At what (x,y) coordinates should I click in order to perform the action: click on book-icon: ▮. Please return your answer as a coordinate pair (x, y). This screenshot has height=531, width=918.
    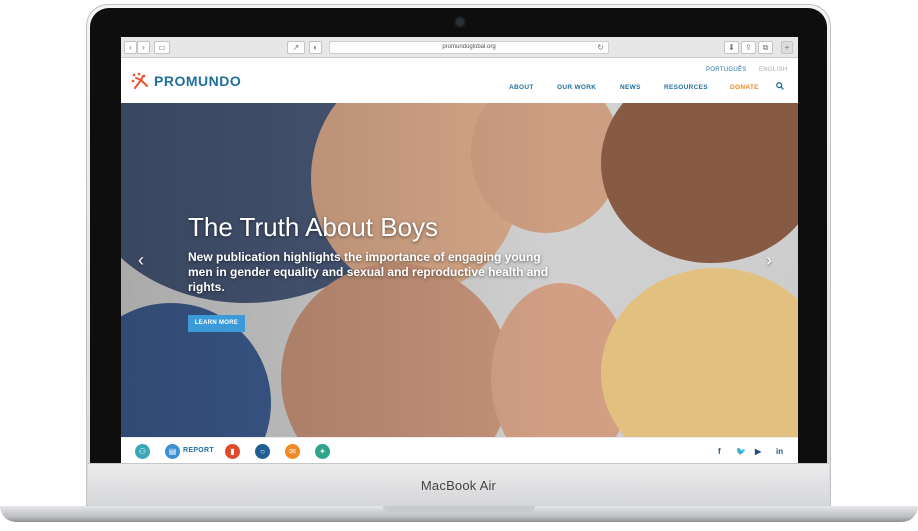
    Looking at the image, I should click on (232, 451).